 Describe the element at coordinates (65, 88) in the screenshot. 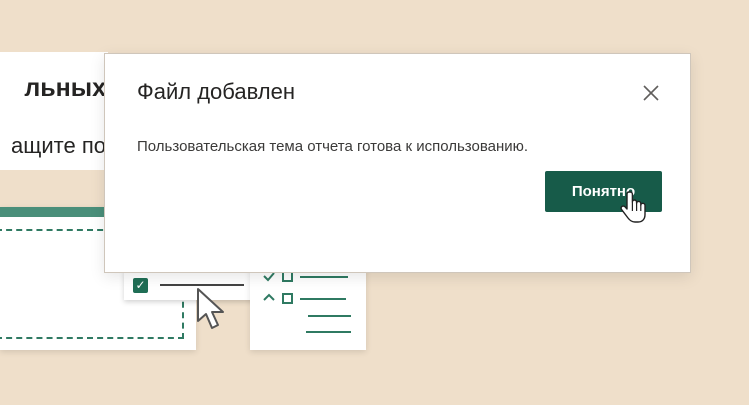

I see `background-heading: льных` at that location.